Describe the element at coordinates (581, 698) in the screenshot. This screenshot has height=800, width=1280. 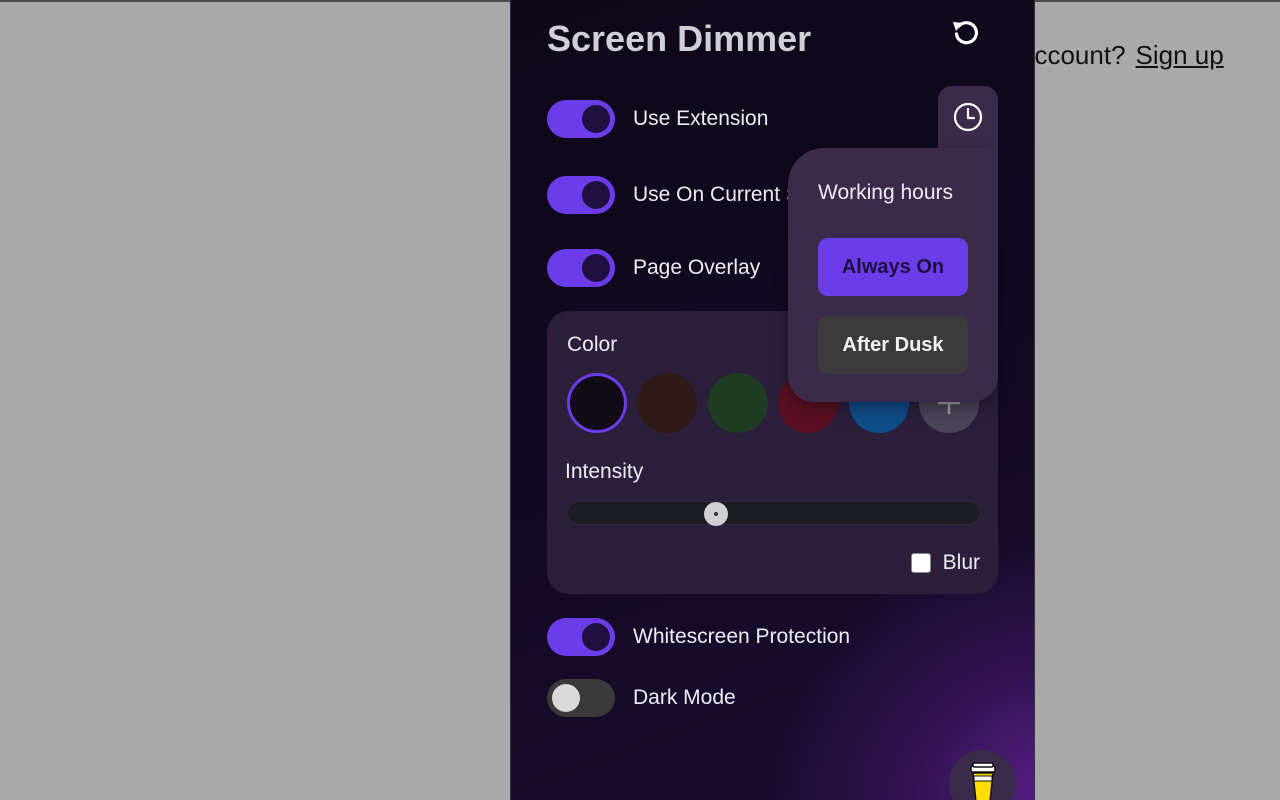
I see `dark-mode-toggle` at that location.